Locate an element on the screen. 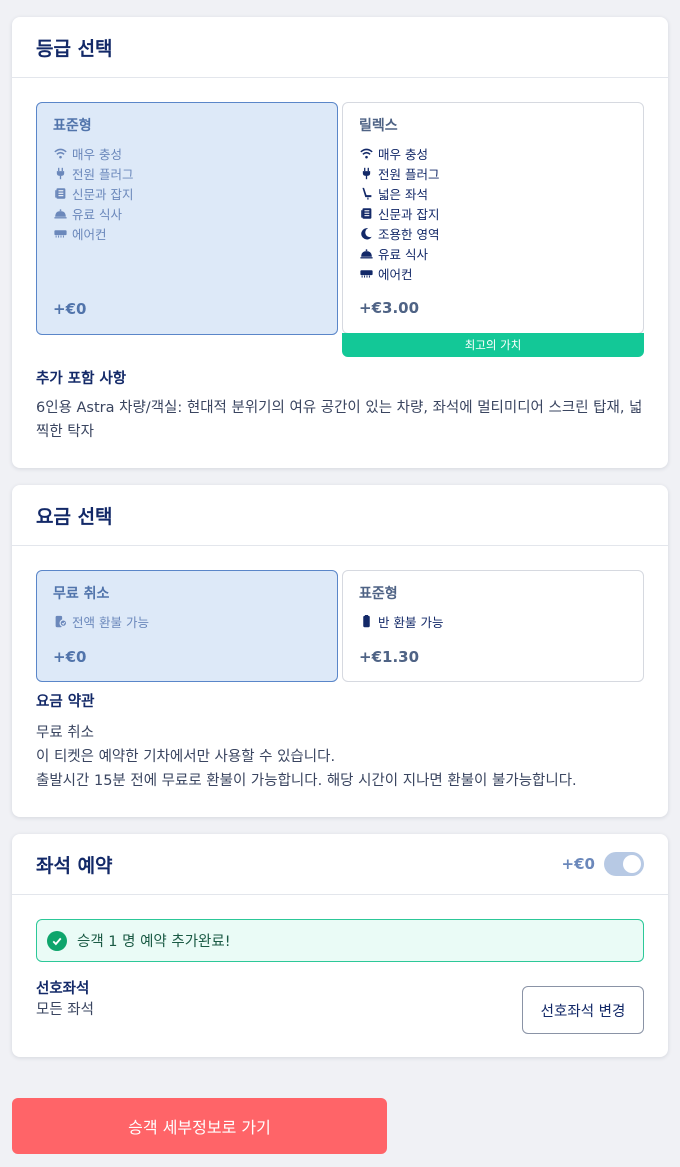  seat-reservation-price: +€0 is located at coordinates (578, 864).